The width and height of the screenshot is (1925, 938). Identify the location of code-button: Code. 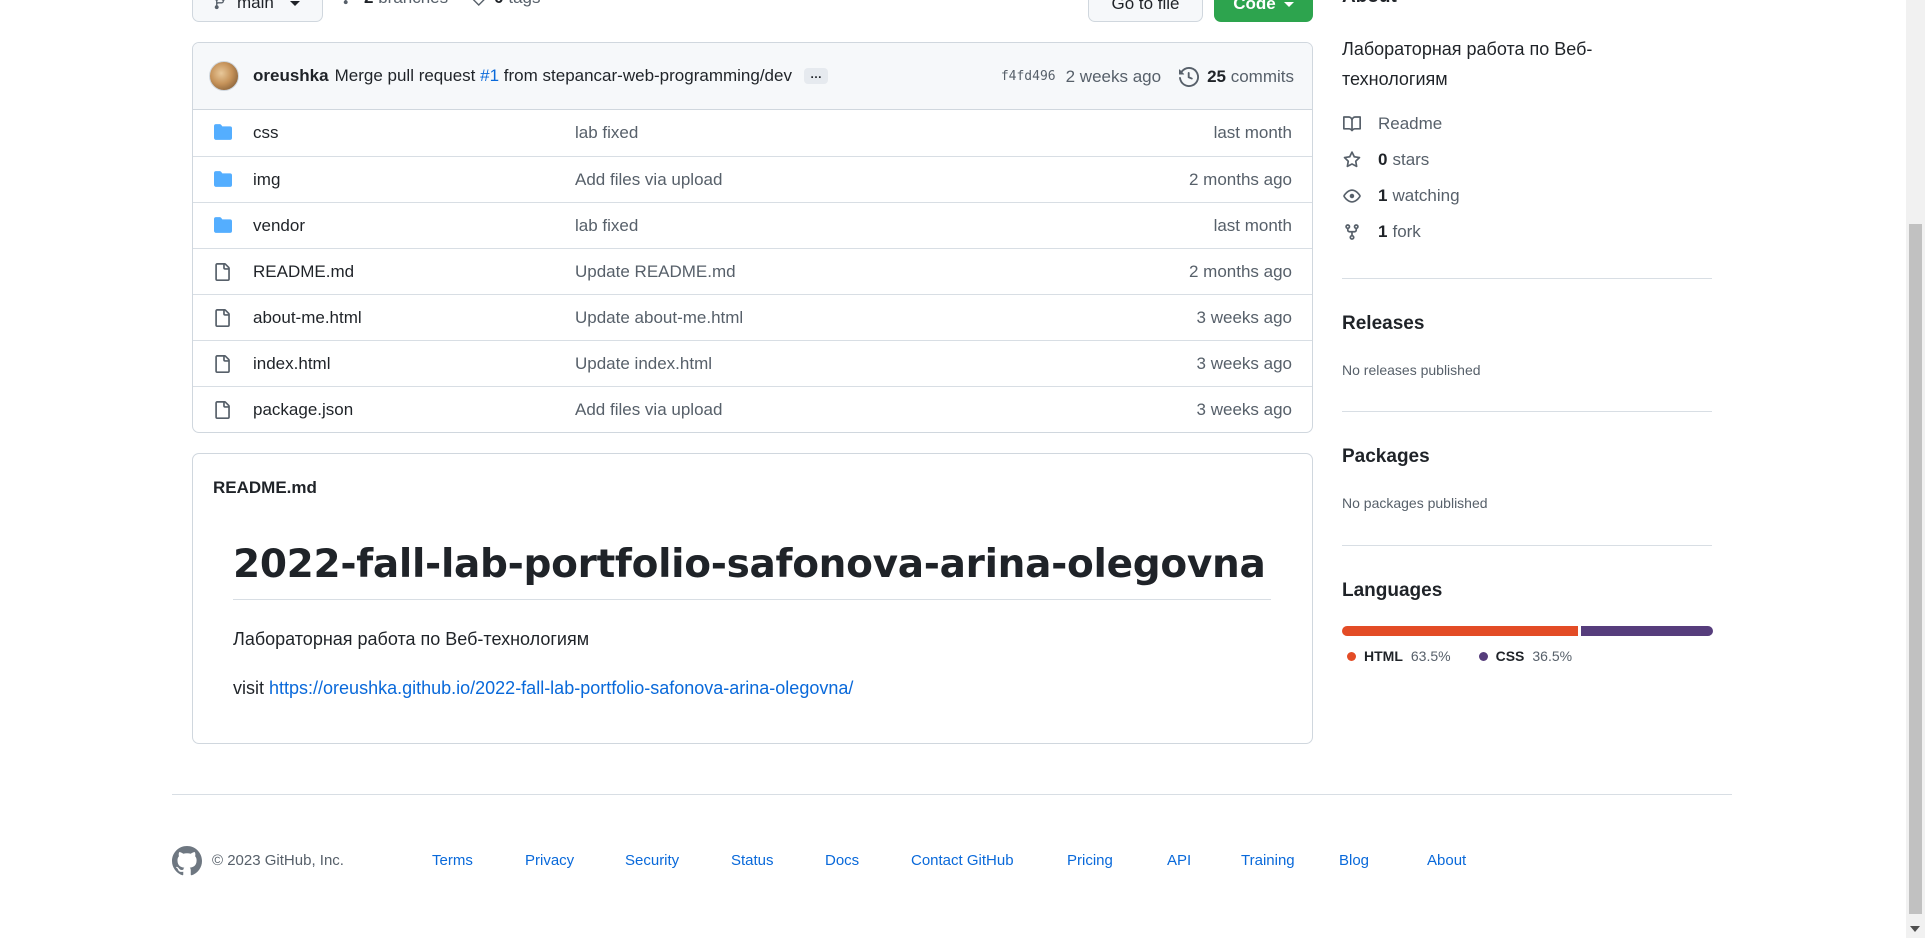
(1263, 11).